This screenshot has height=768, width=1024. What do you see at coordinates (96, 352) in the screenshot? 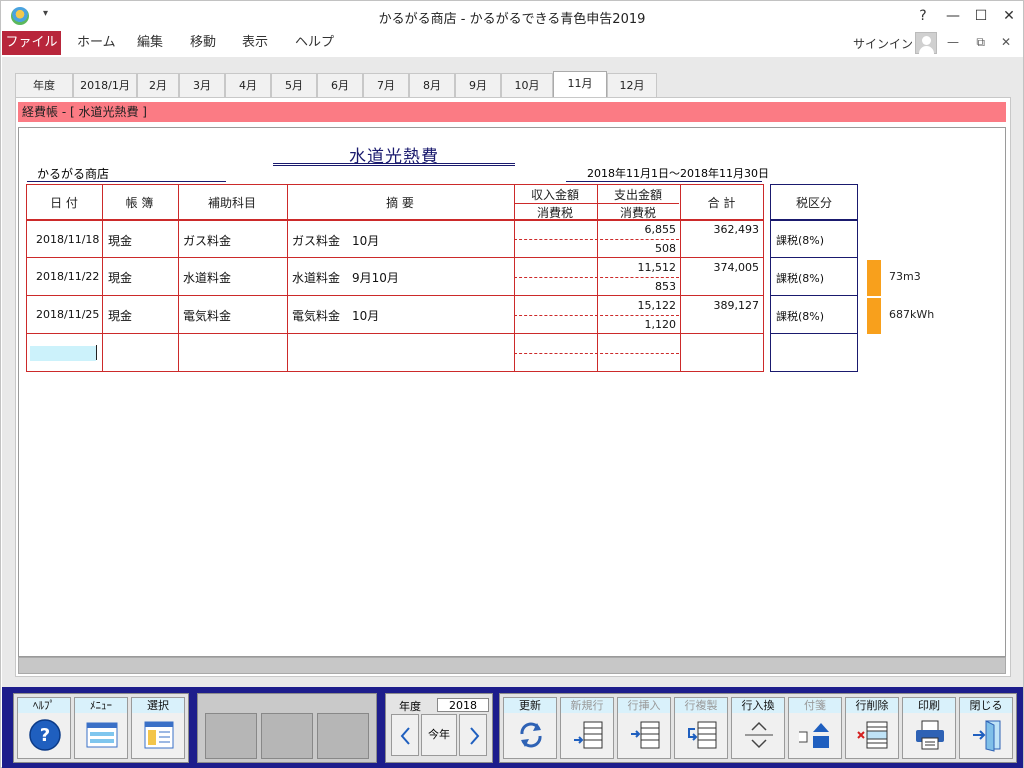
I see `text-caret` at bounding box center [96, 352].